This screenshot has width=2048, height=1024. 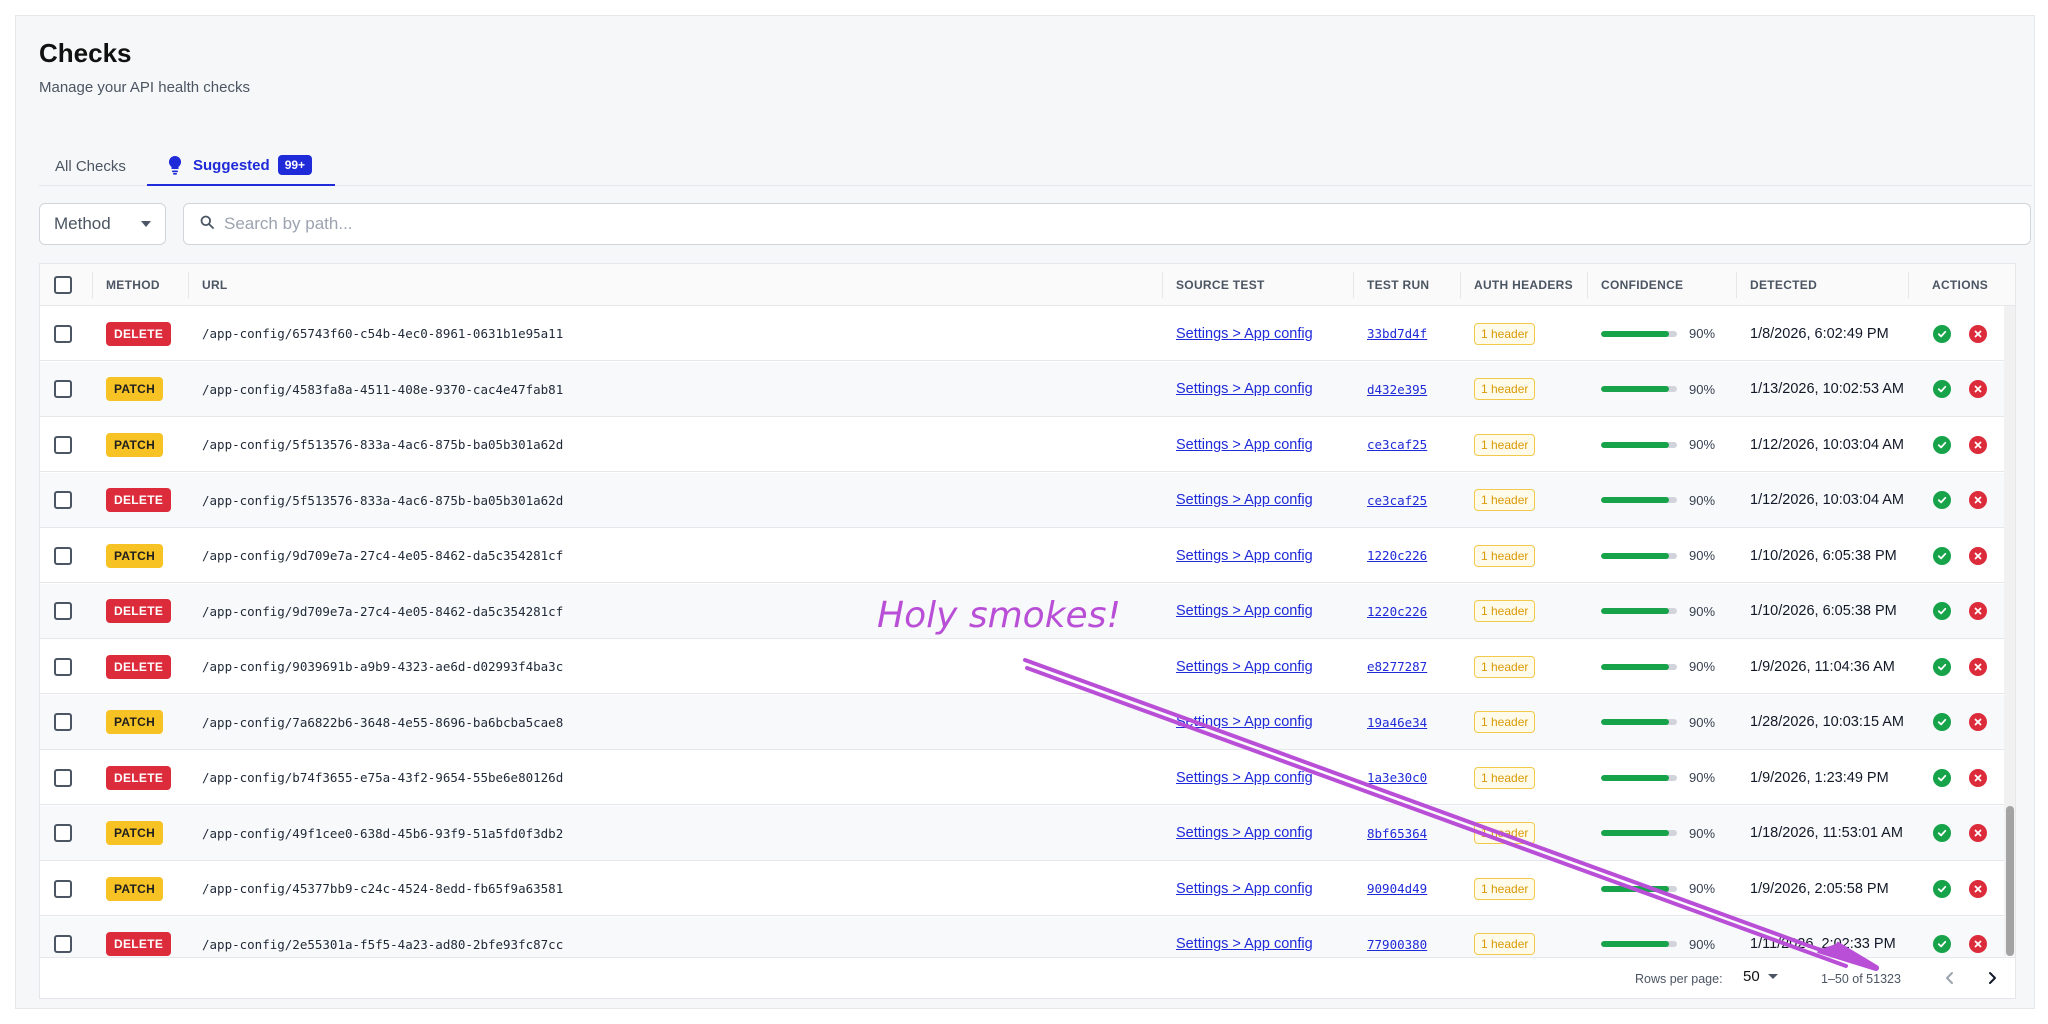 What do you see at coordinates (63, 285) in the screenshot?
I see `select-all-checkbox` at bounding box center [63, 285].